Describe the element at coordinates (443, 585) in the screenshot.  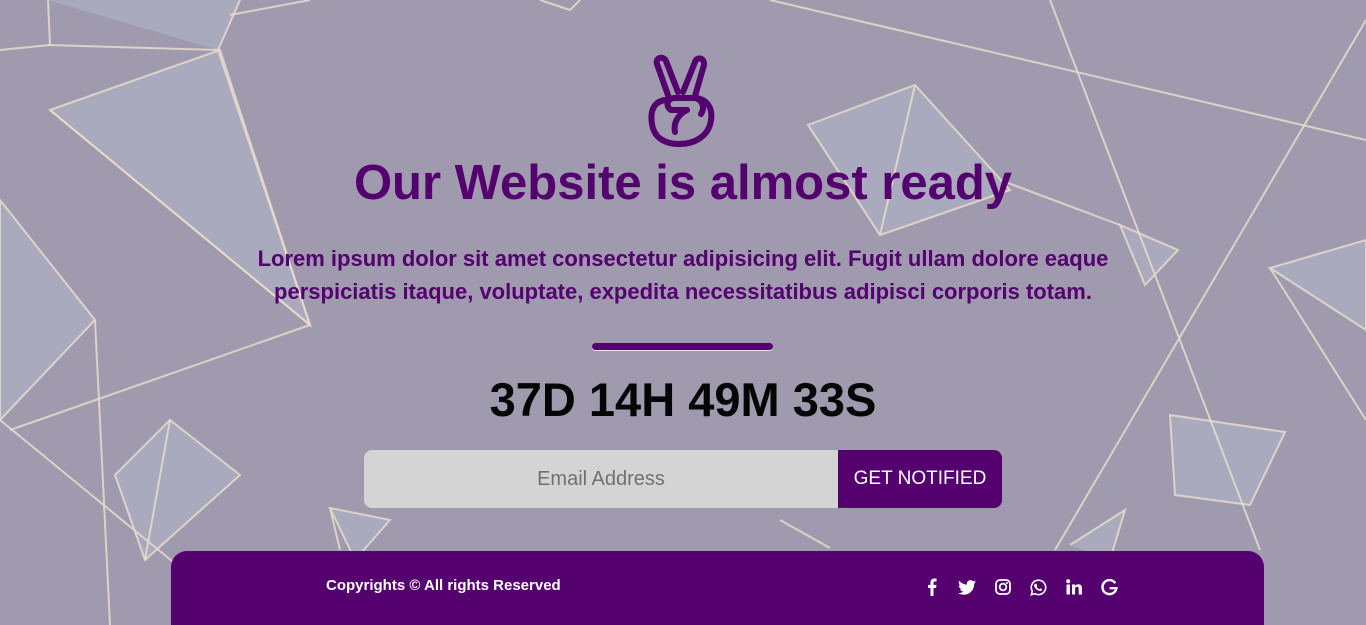
I see `copyright-text: Copyrights © All rights Reserved` at that location.